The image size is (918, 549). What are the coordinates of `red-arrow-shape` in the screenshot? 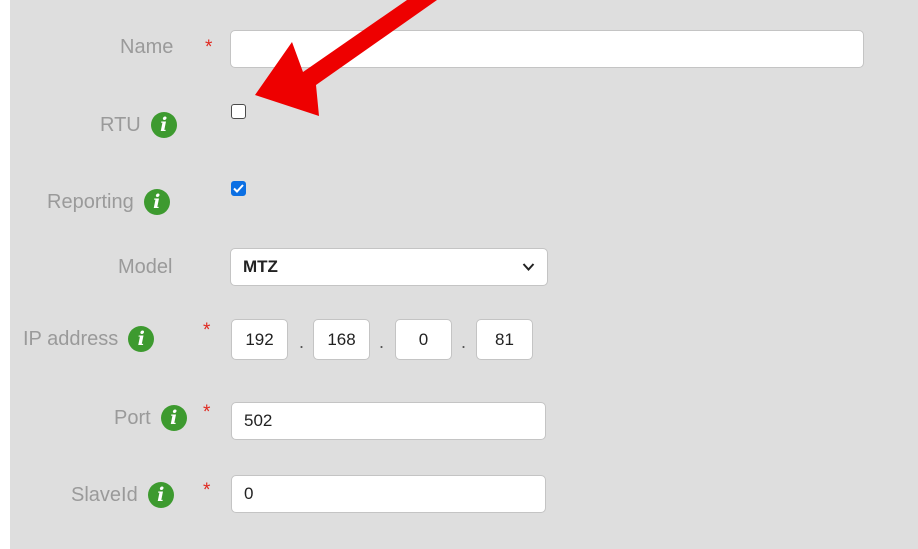 It's located at (346, 58).